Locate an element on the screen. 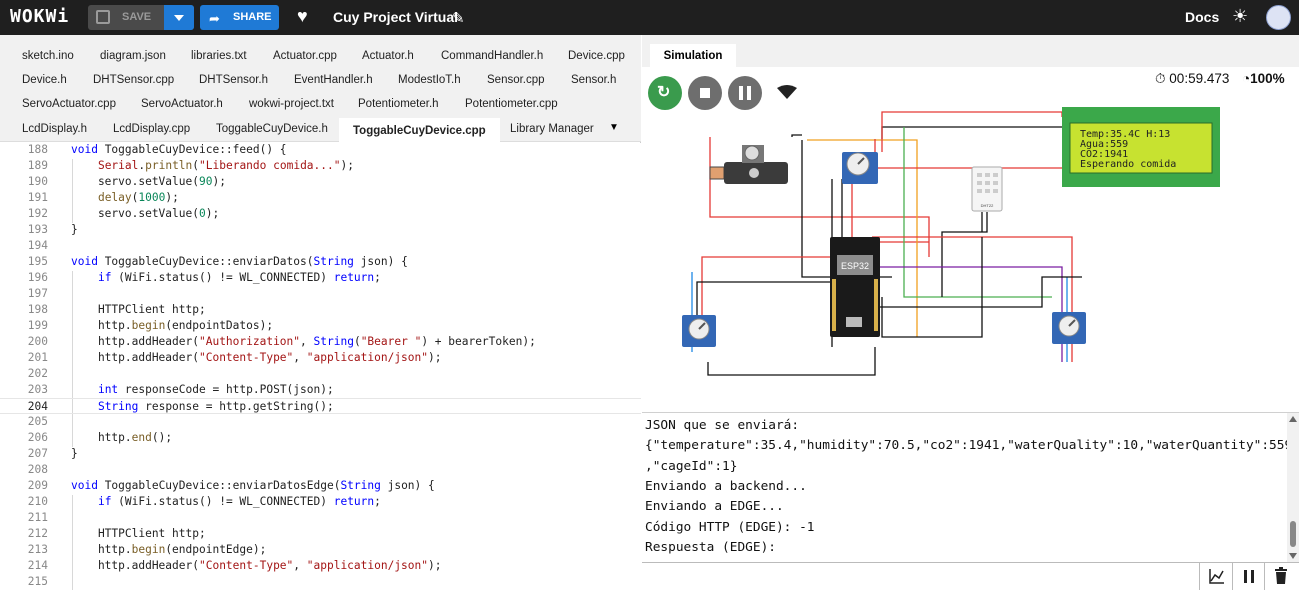 The width and height of the screenshot is (1299, 595). tab-dhtsensor-h: DHTSensor.h is located at coordinates (233, 80).